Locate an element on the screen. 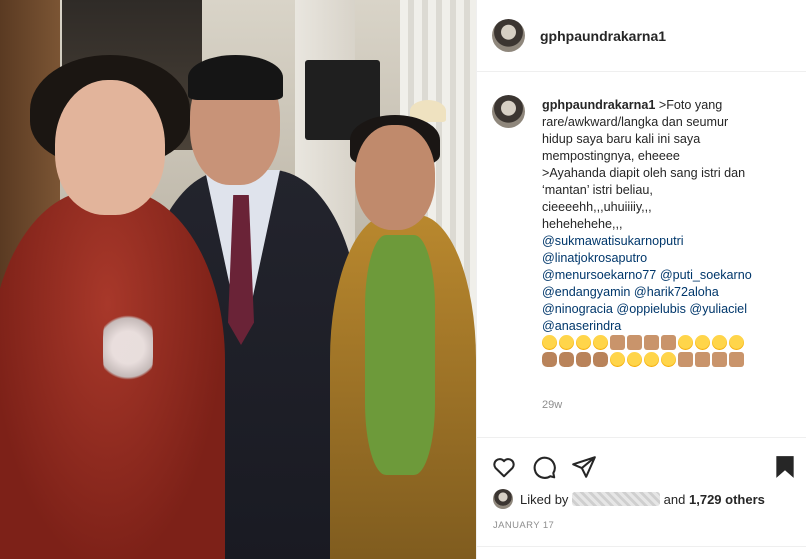 Image resolution: width=806 pixels, height=559 pixels. heart-icon is located at coordinates (504, 467).